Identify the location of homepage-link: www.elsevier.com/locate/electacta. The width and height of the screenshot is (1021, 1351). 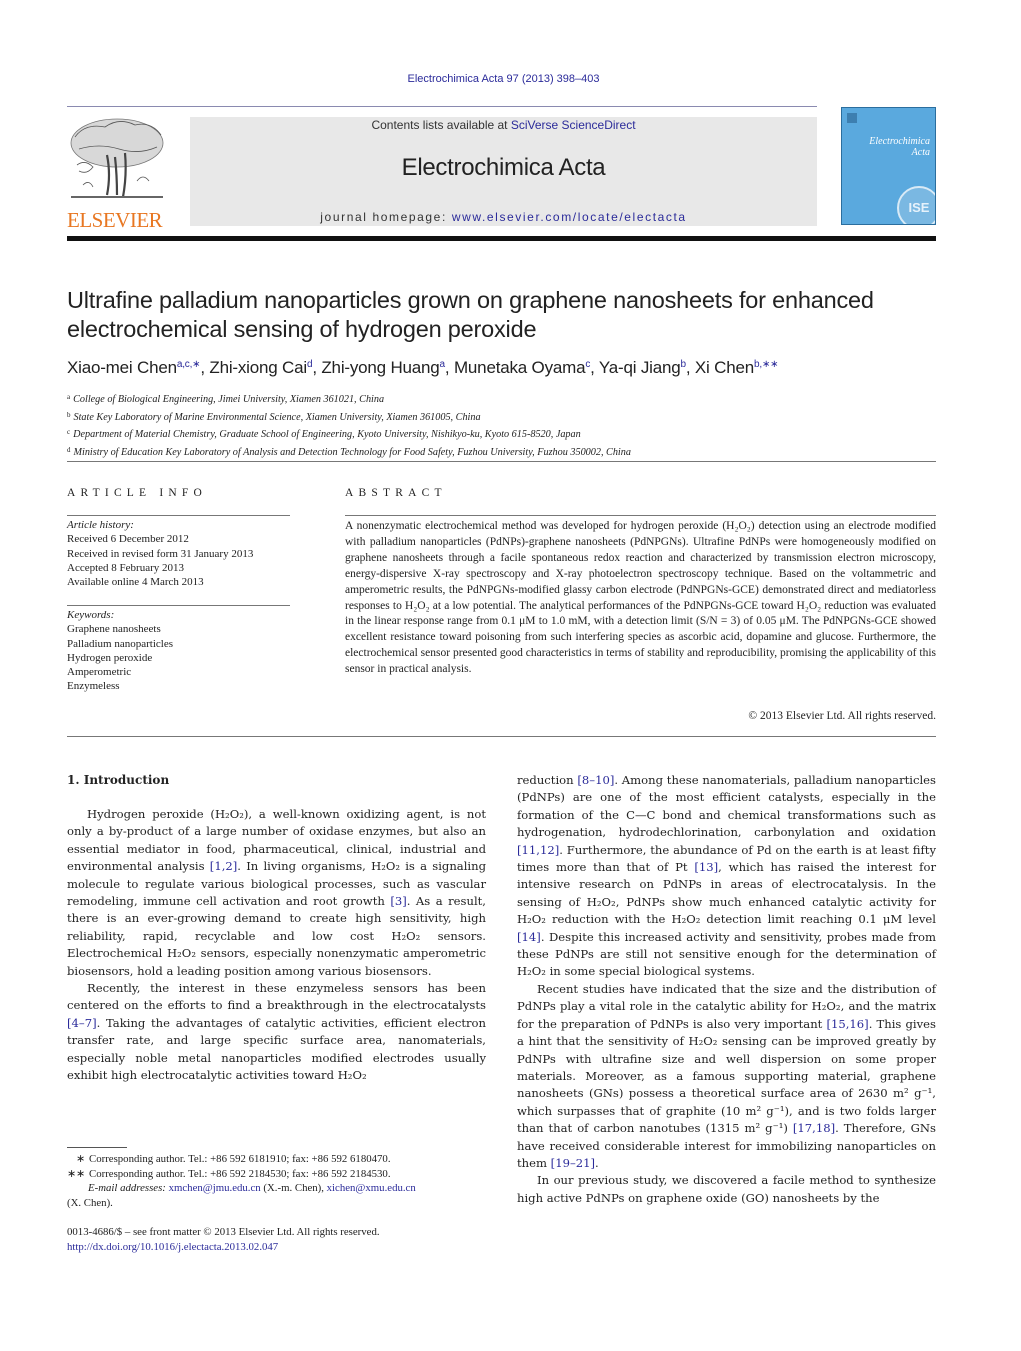
(569, 217).